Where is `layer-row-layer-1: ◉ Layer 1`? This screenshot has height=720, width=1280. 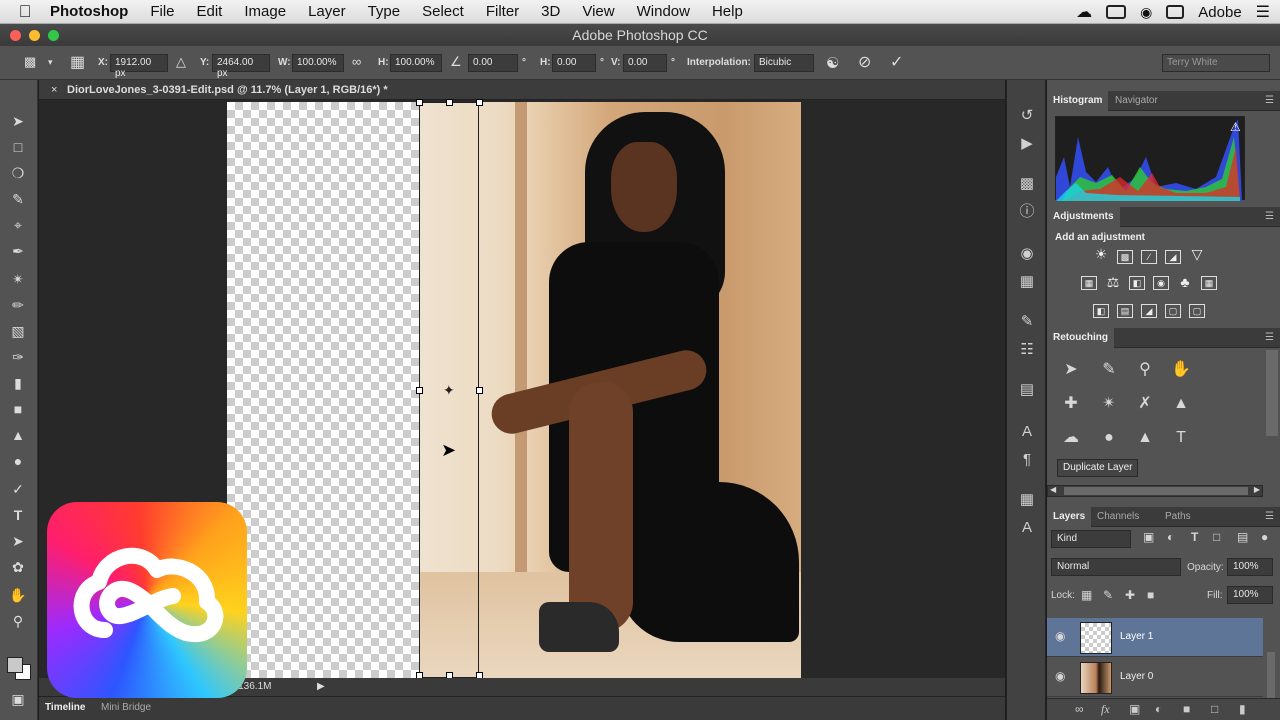
layer-row-layer-1: ◉ Layer 1 is located at coordinates (1155, 637).